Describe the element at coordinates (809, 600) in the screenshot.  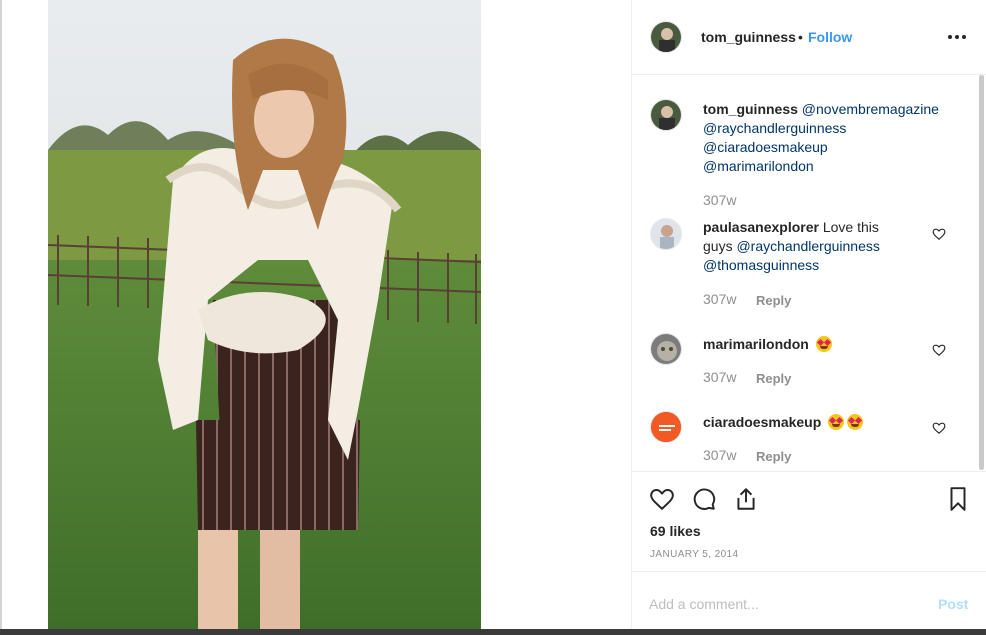
I see `add-comment-bar: Add a comment... Post` at that location.